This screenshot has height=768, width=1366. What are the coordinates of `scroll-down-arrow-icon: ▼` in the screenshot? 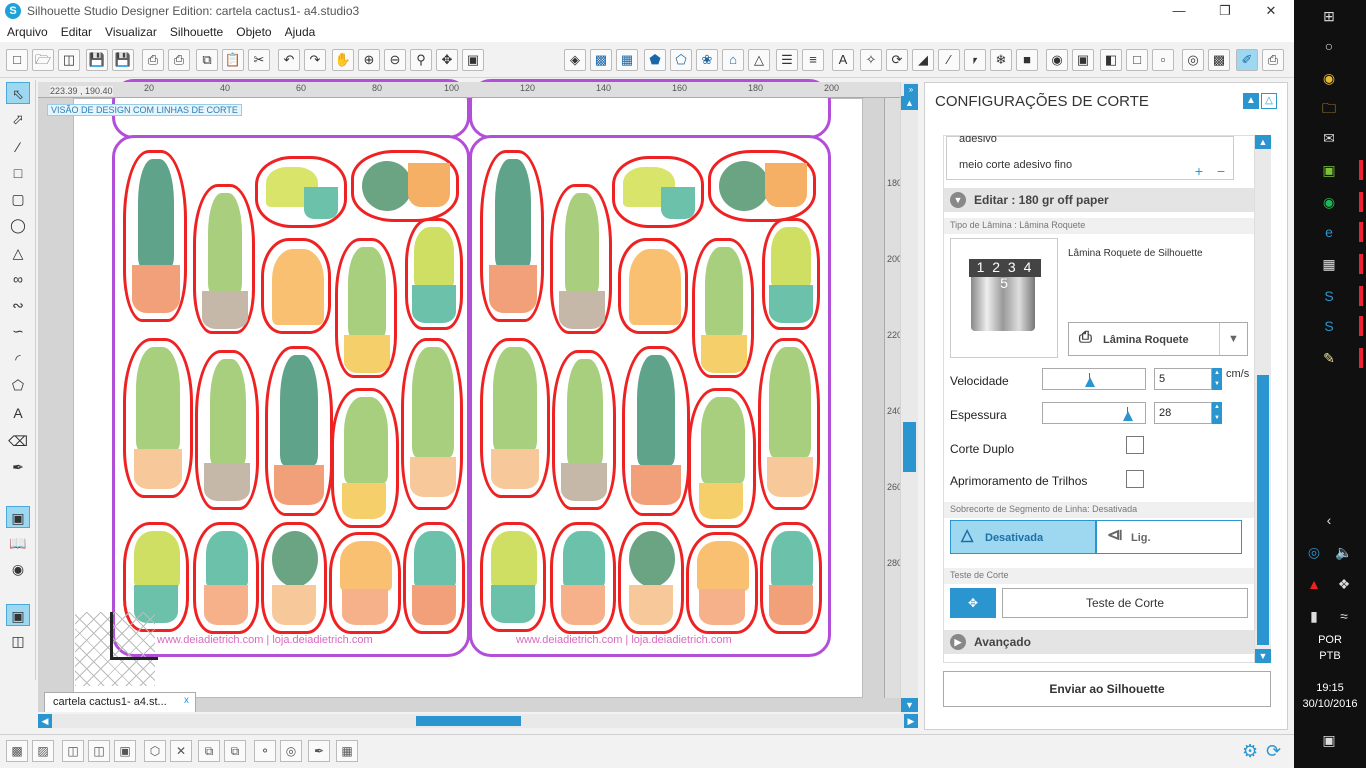 It's located at (909, 705).